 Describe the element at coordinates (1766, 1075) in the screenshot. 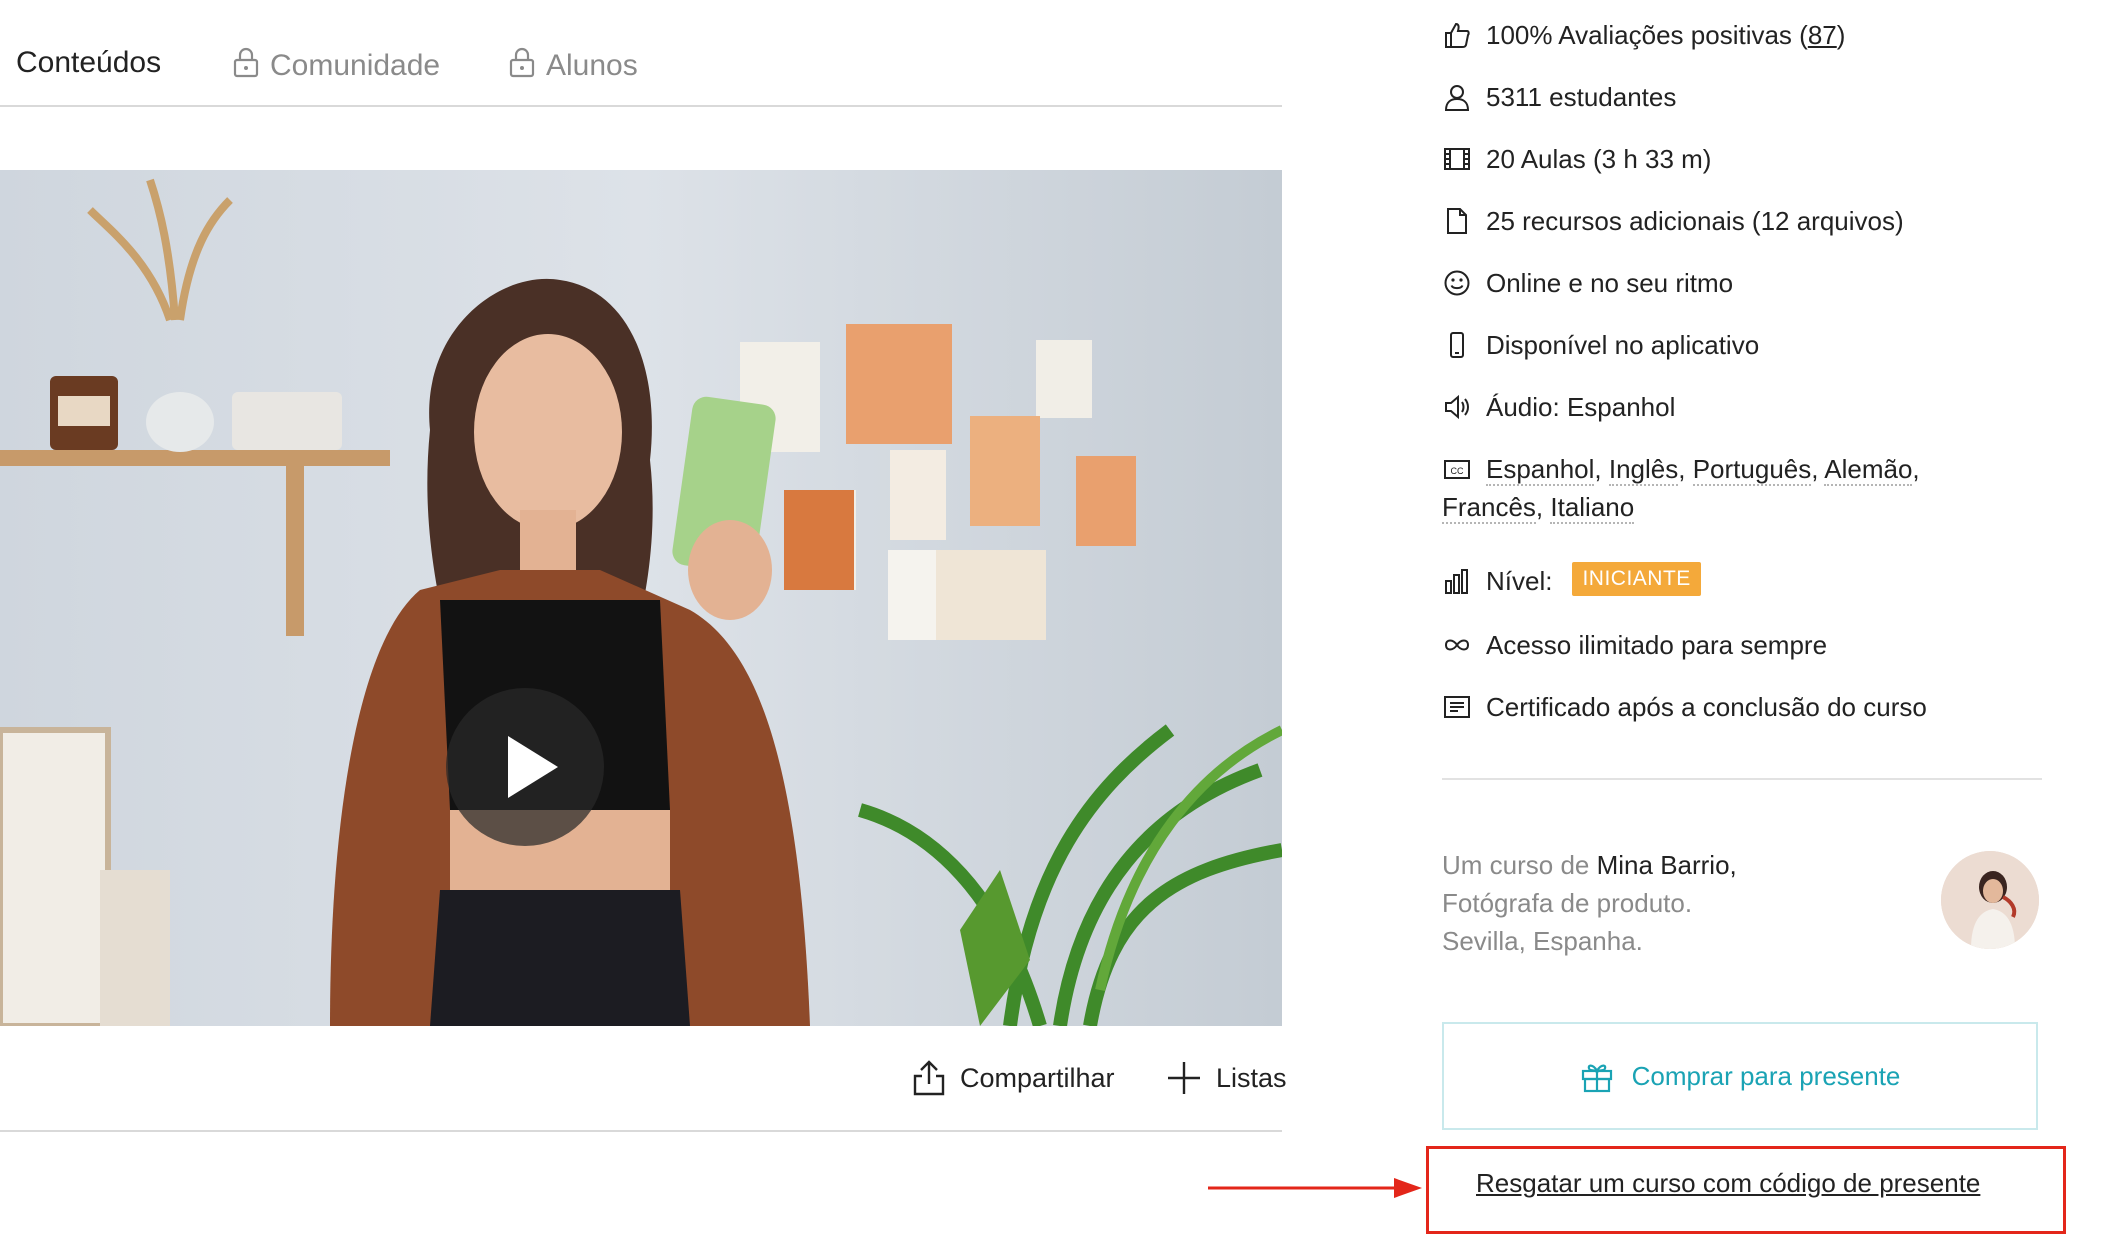

I see `gift-button-label: Comprar para presente` at that location.